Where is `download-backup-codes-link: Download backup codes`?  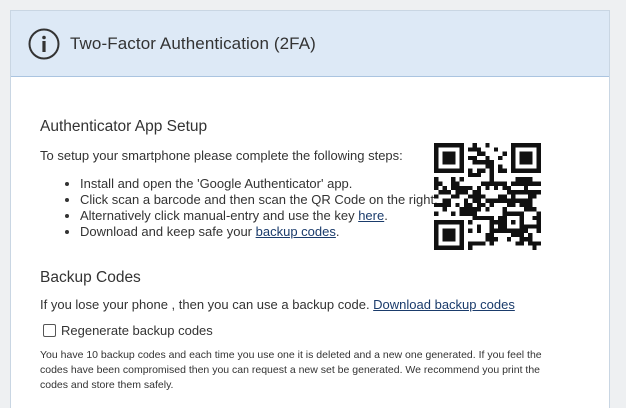
download-backup-codes-link: Download backup codes is located at coordinates (444, 304).